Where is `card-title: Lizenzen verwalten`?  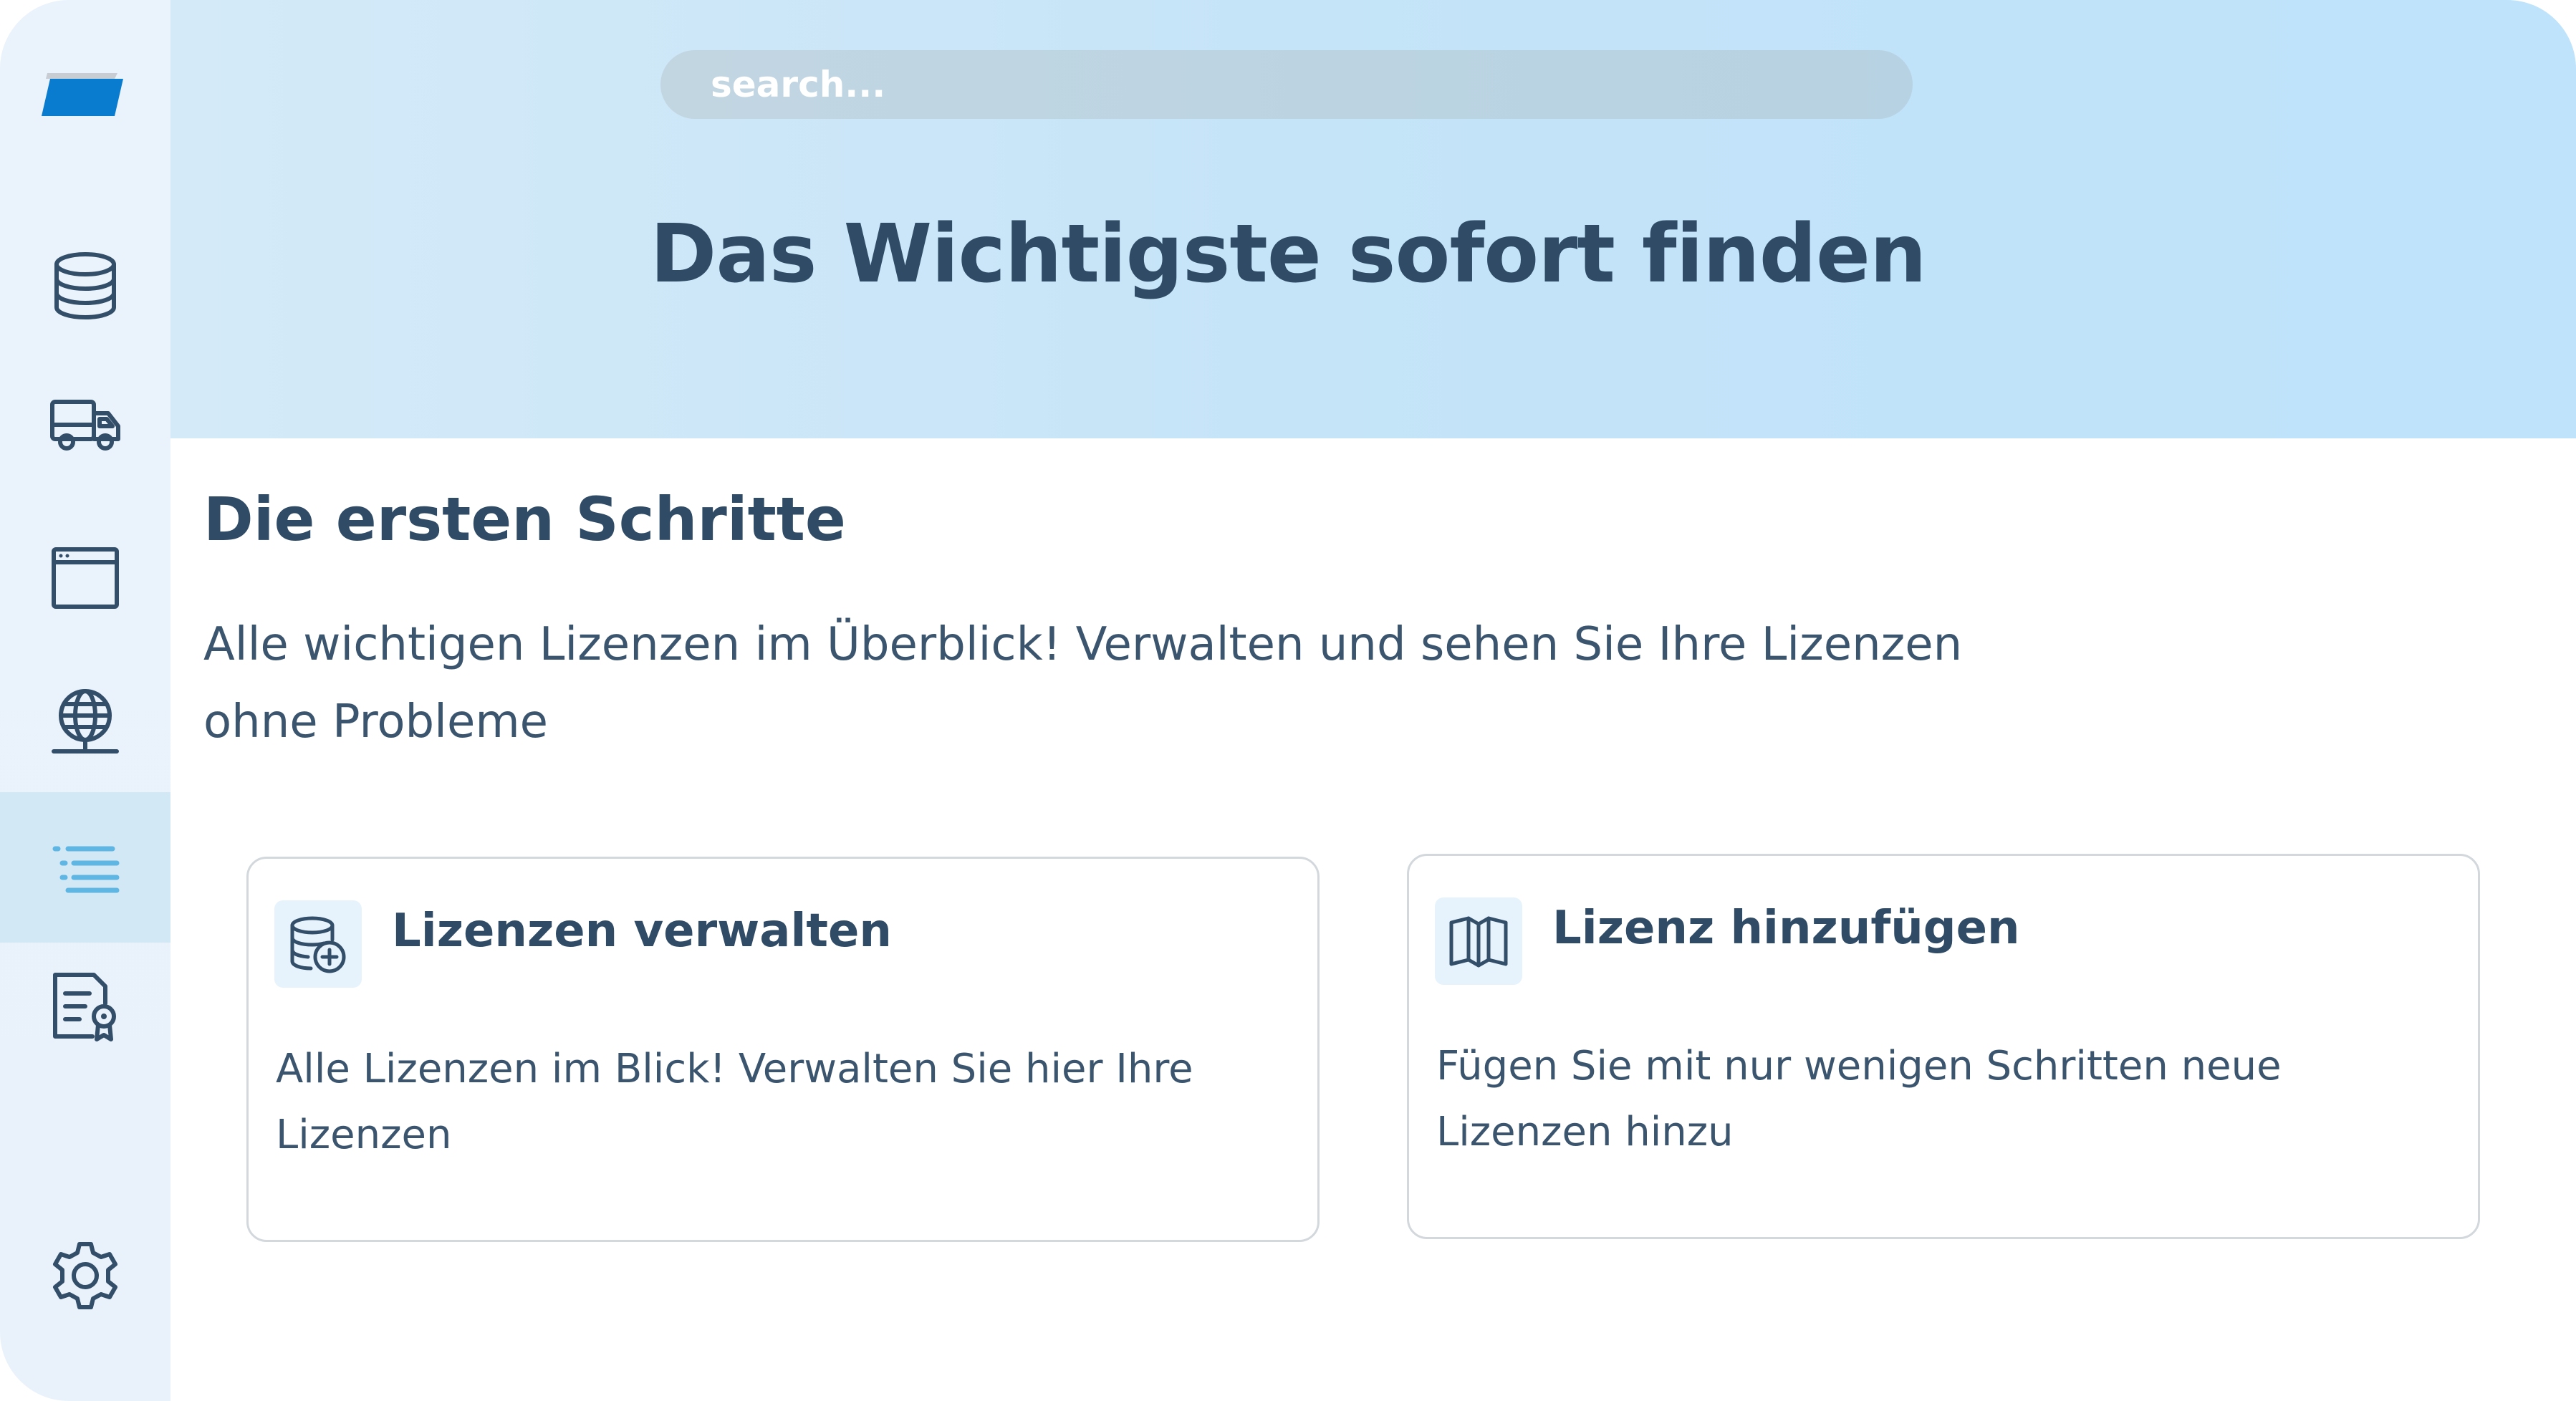
card-title: Lizenzen verwalten is located at coordinates (642, 932).